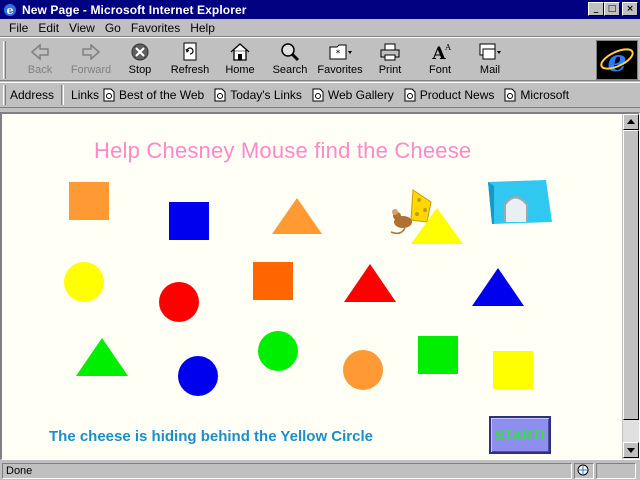 The width and height of the screenshot is (640, 480). I want to click on arrow-down-icon, so click(631, 450).